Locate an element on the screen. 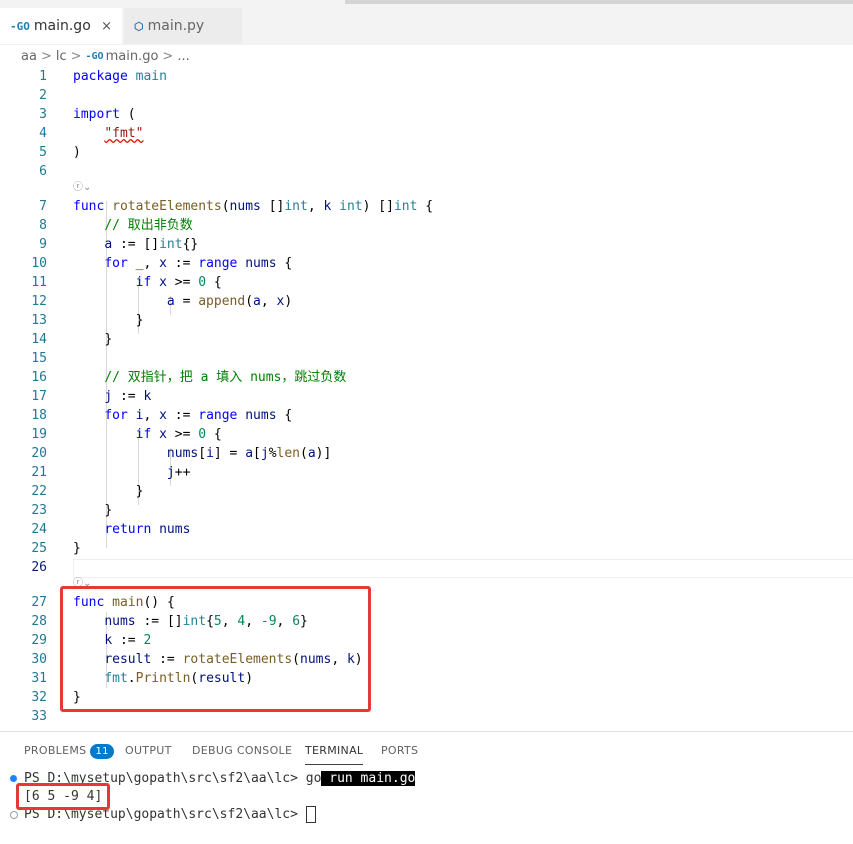 The width and height of the screenshot is (853, 844). code-token: j is located at coordinates (108, 396).